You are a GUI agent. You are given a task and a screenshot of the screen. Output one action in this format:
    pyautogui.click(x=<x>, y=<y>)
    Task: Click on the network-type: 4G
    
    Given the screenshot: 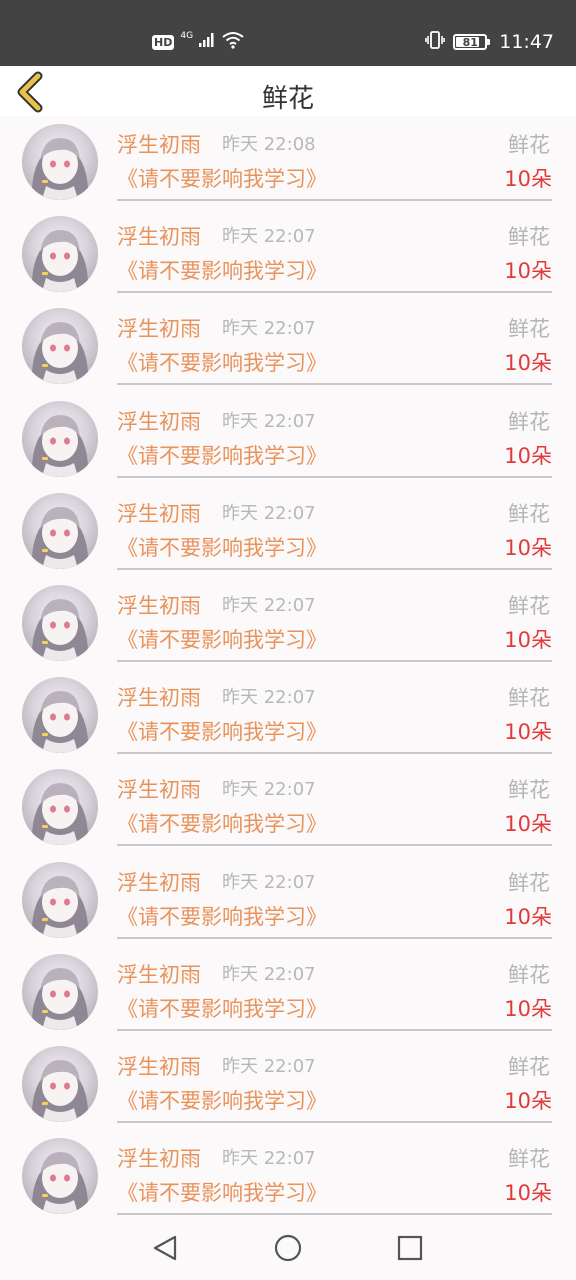 What is the action you would take?
    pyautogui.click(x=187, y=36)
    